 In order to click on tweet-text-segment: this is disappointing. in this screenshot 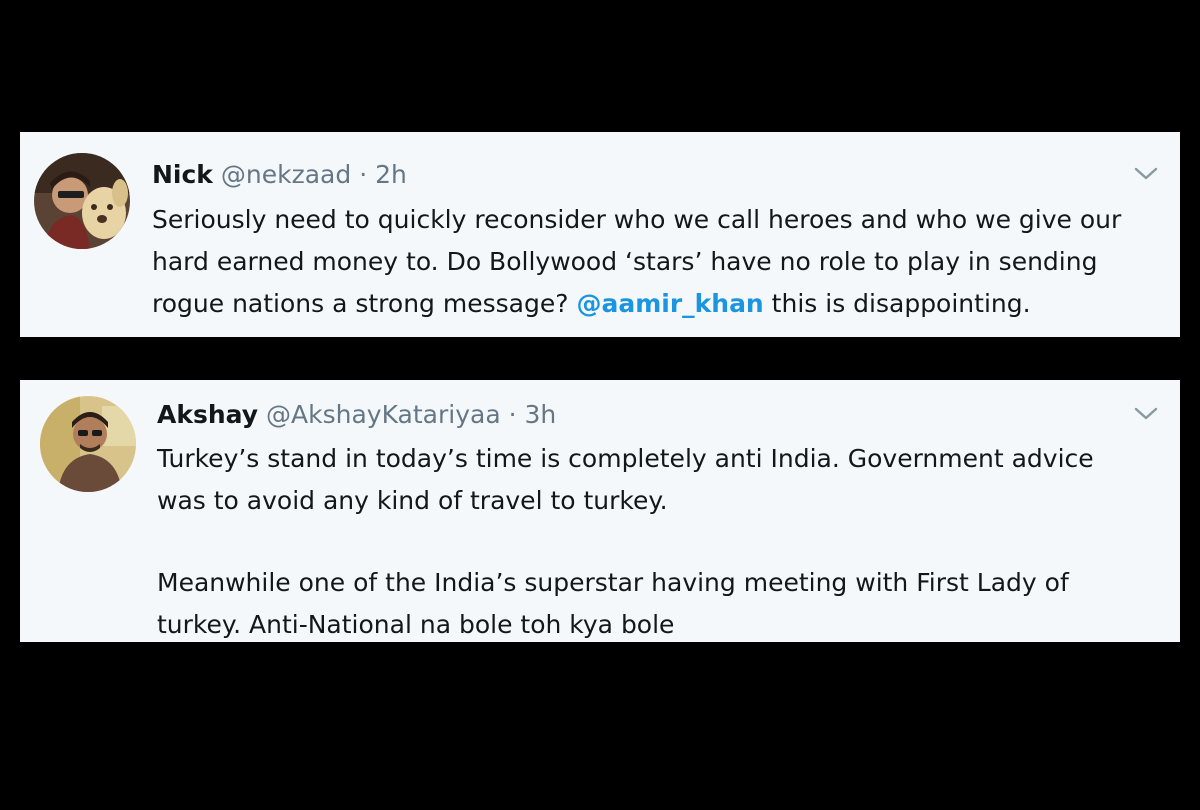, I will do `click(897, 303)`.